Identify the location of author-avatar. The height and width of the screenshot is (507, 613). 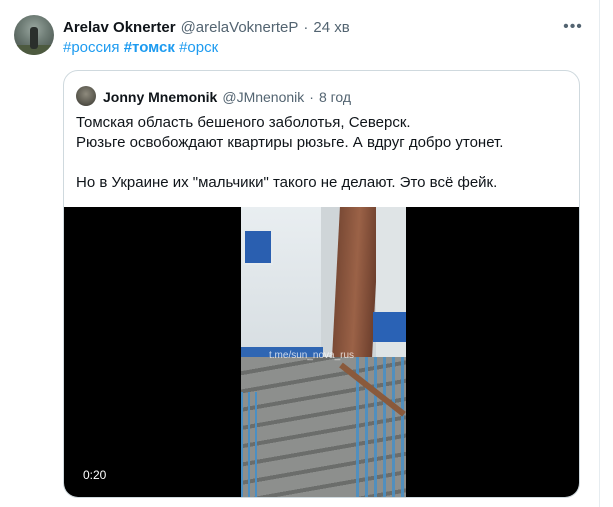
(34, 35).